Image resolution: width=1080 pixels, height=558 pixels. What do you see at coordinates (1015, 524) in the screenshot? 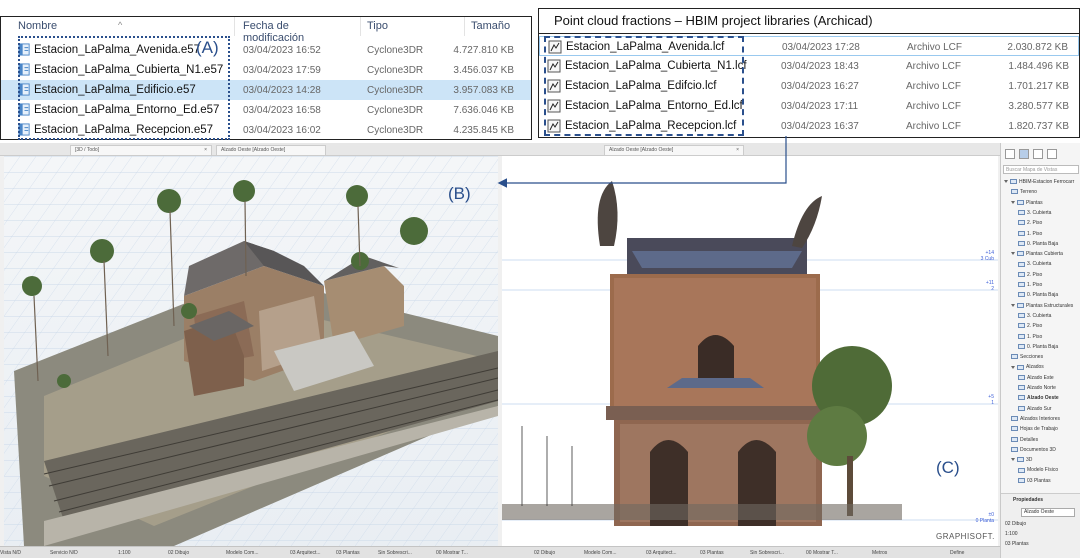
I see `layer-combination-label: 02 Dibujo` at bounding box center [1015, 524].